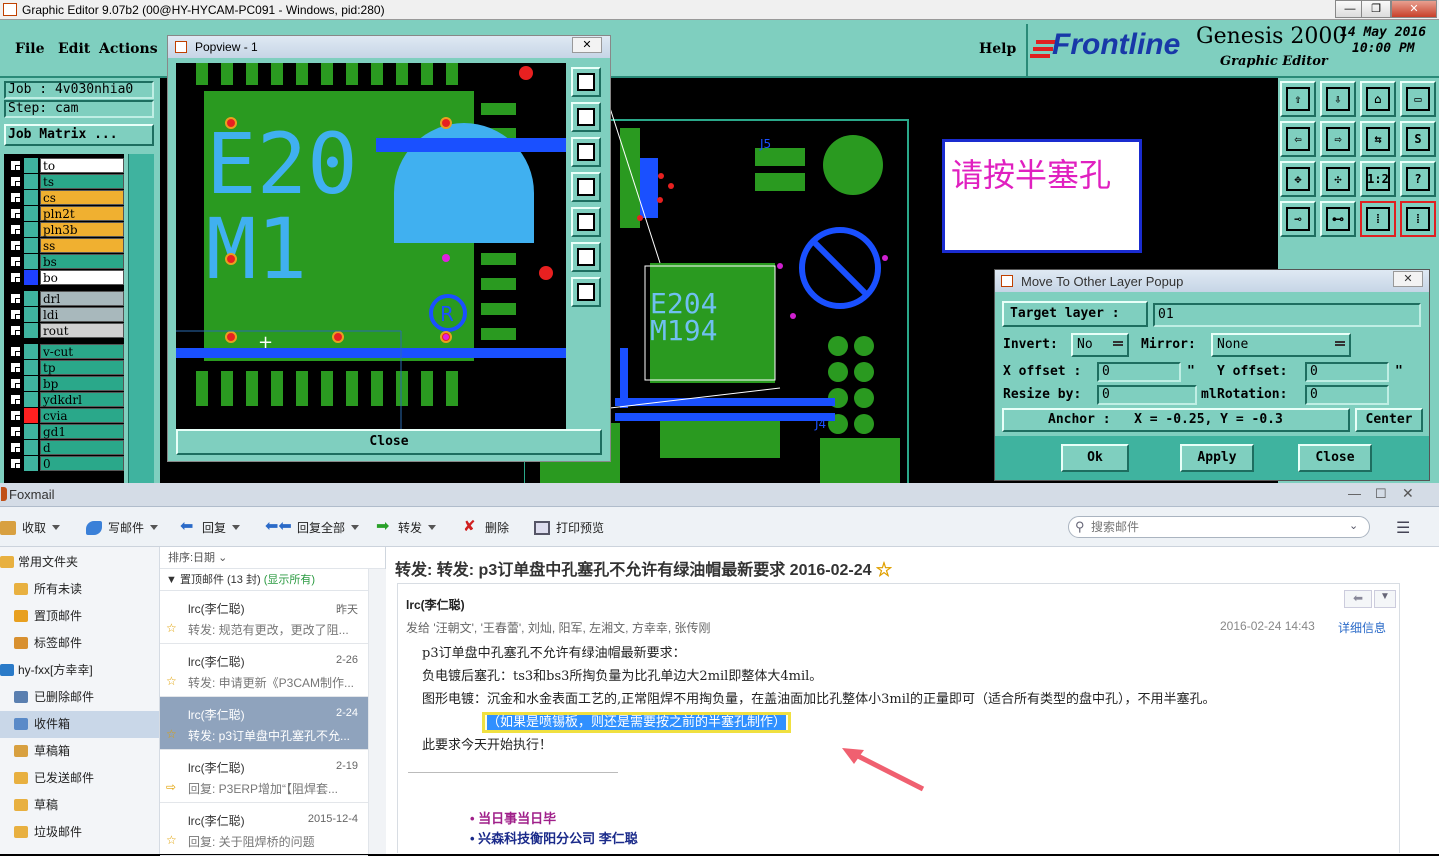  Describe the element at coordinates (79, 562) in the screenshot. I see `folder-item: 常用文件夹` at that location.